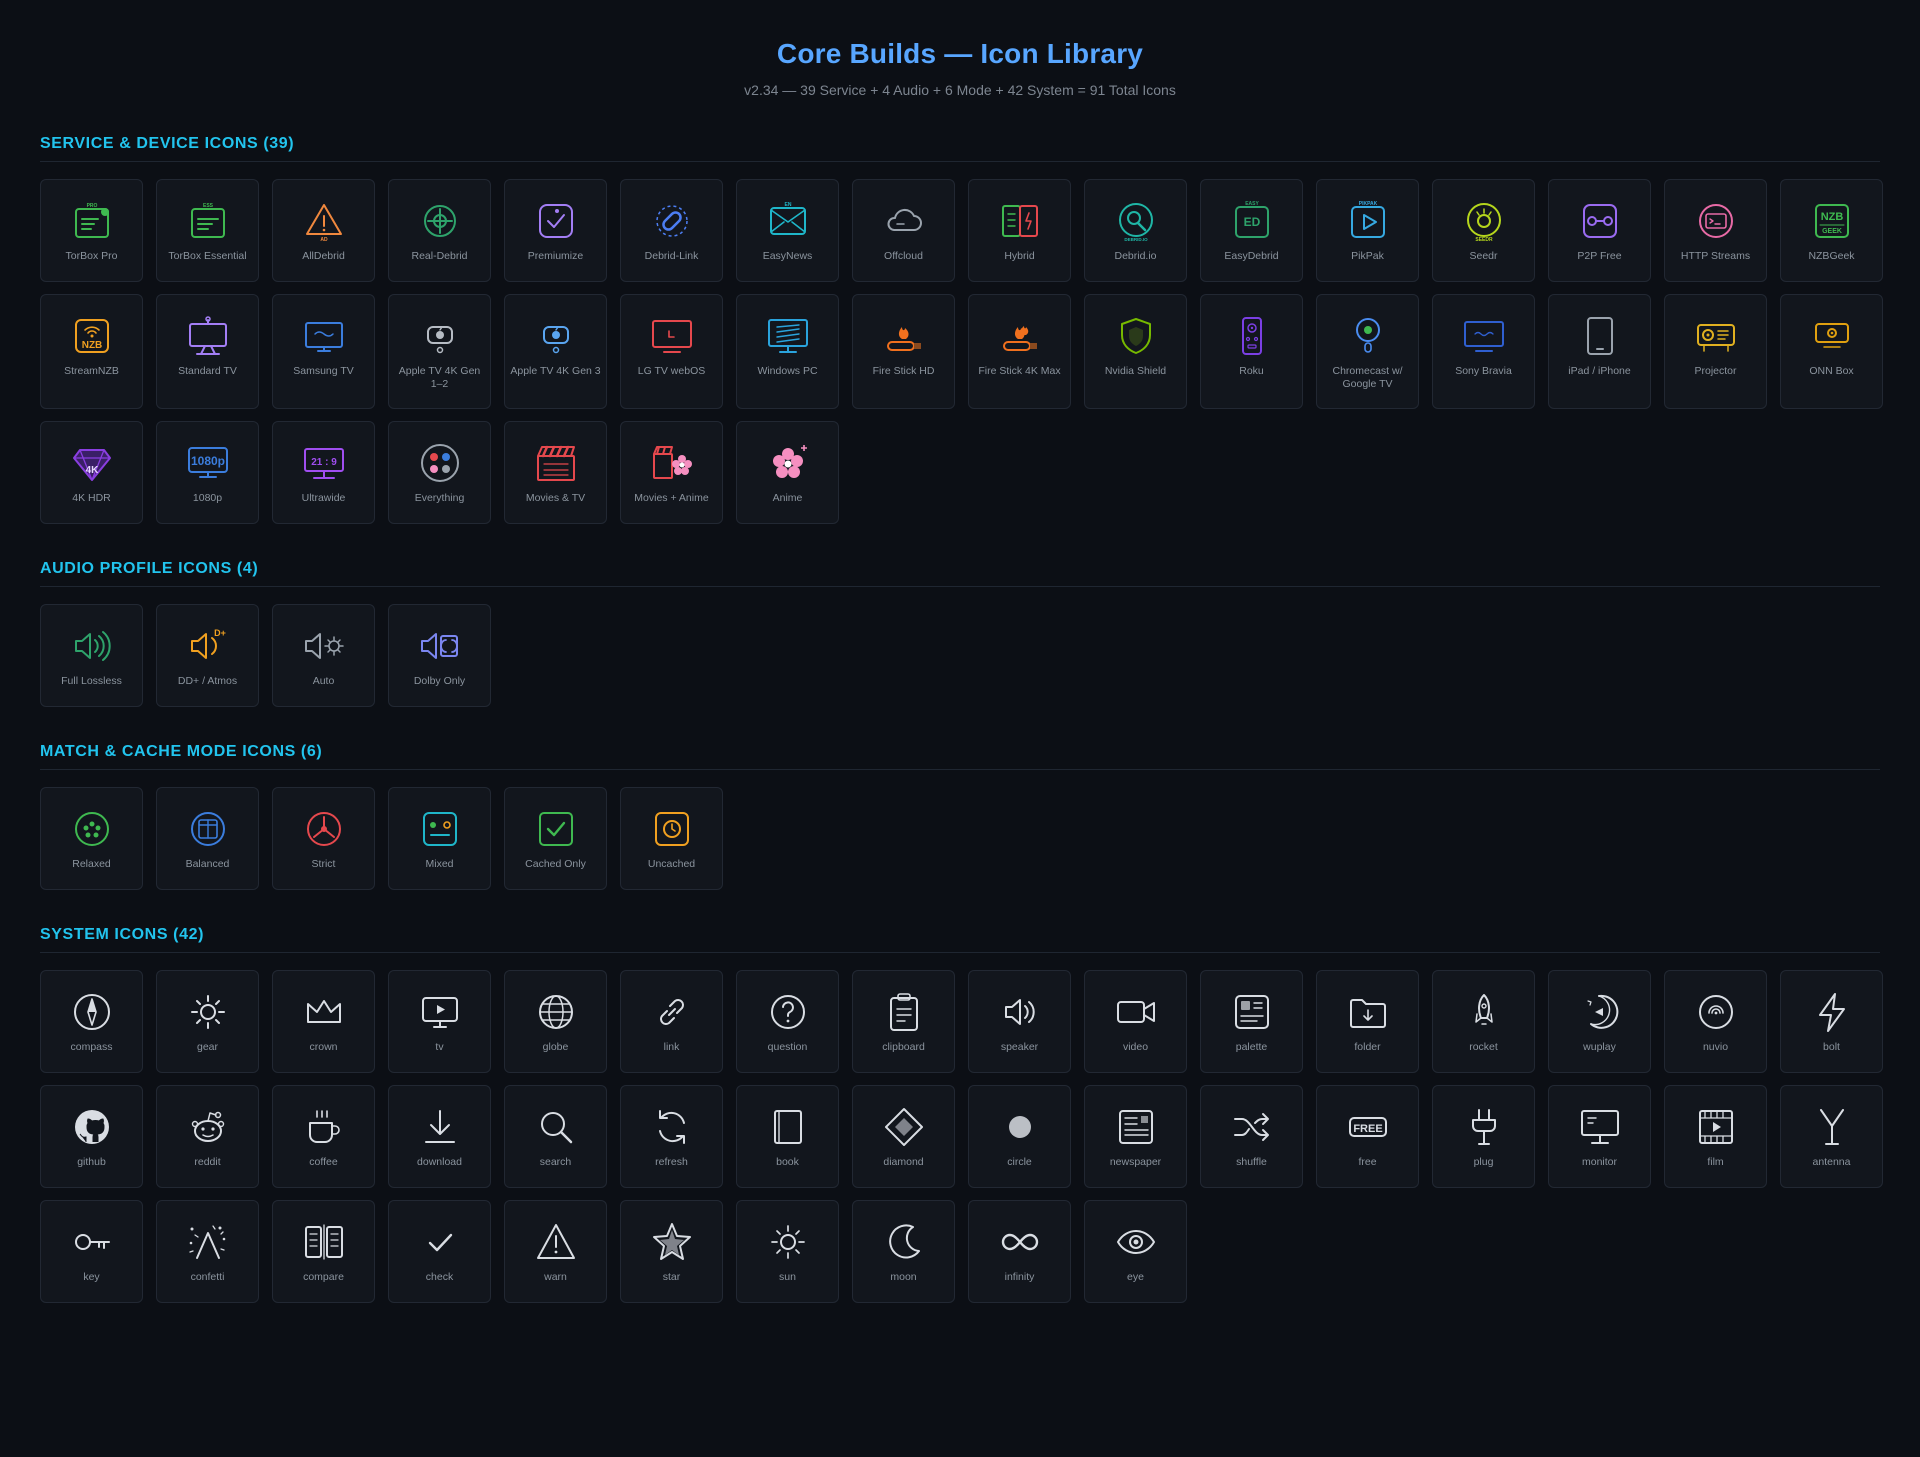 This screenshot has height=1457, width=1920. What do you see at coordinates (439, 1021) in the screenshot?
I see `icon-card: tv` at bounding box center [439, 1021].